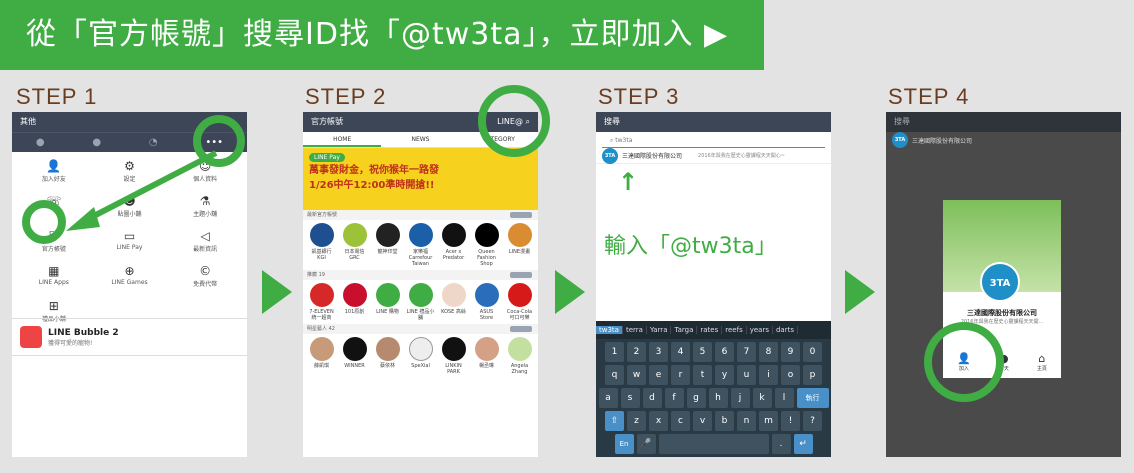  Describe the element at coordinates (40, 142) in the screenshot. I see `friends-tab-icon: ●` at that location.